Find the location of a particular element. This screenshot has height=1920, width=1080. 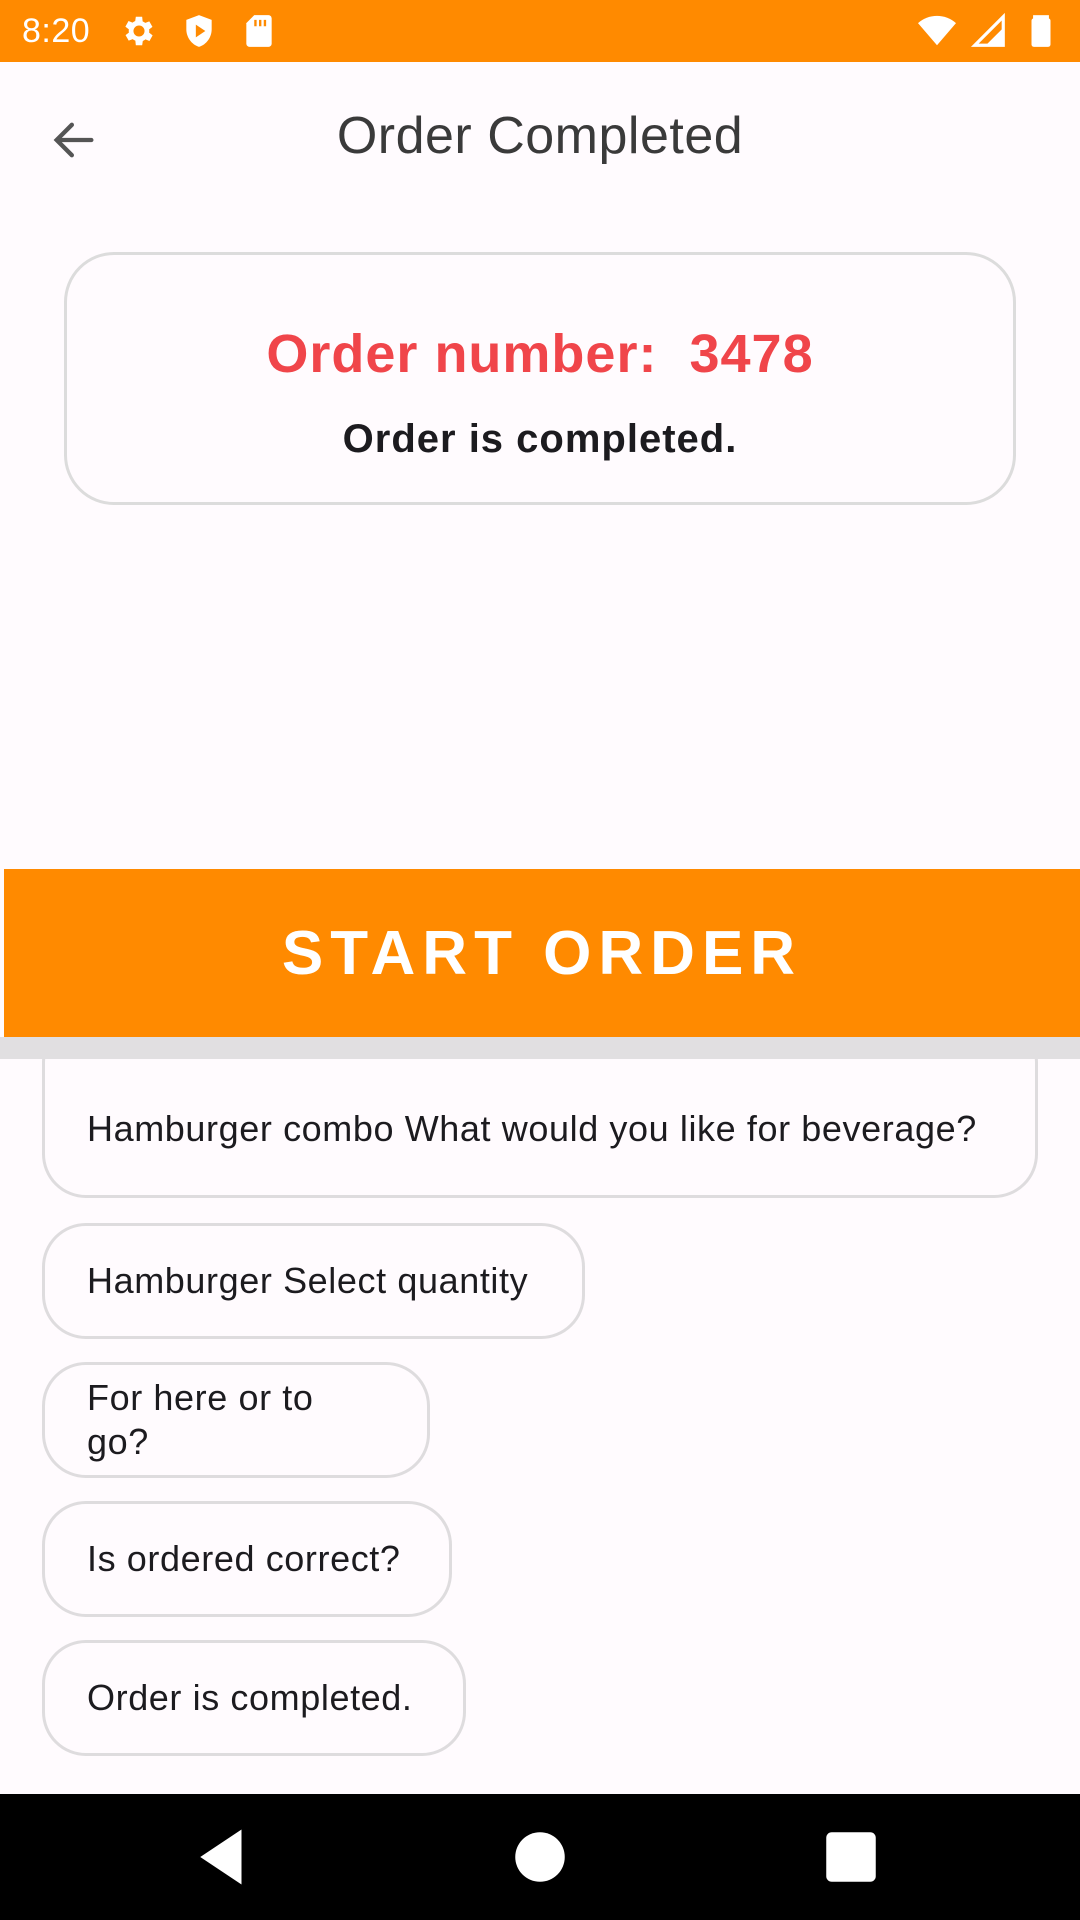

nav-recents-button is located at coordinates (851, 1857).